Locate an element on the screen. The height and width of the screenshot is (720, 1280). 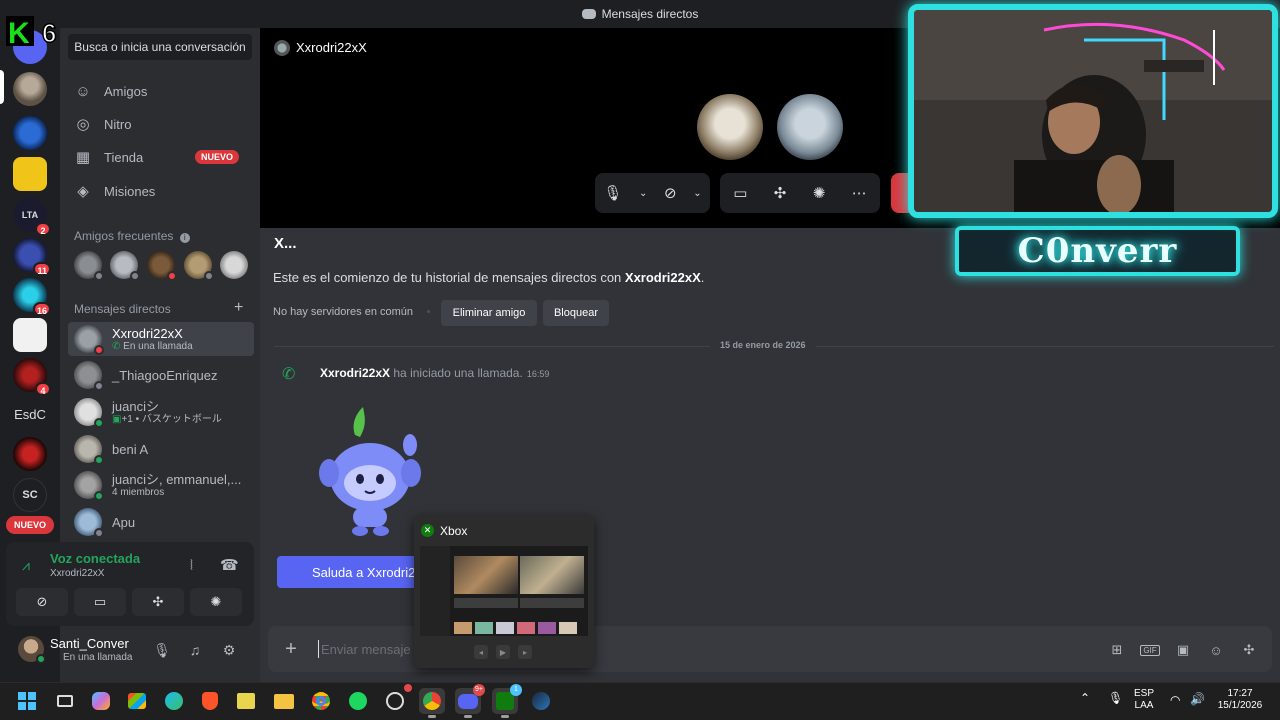
app-icon is located at coordinates (397, 699).